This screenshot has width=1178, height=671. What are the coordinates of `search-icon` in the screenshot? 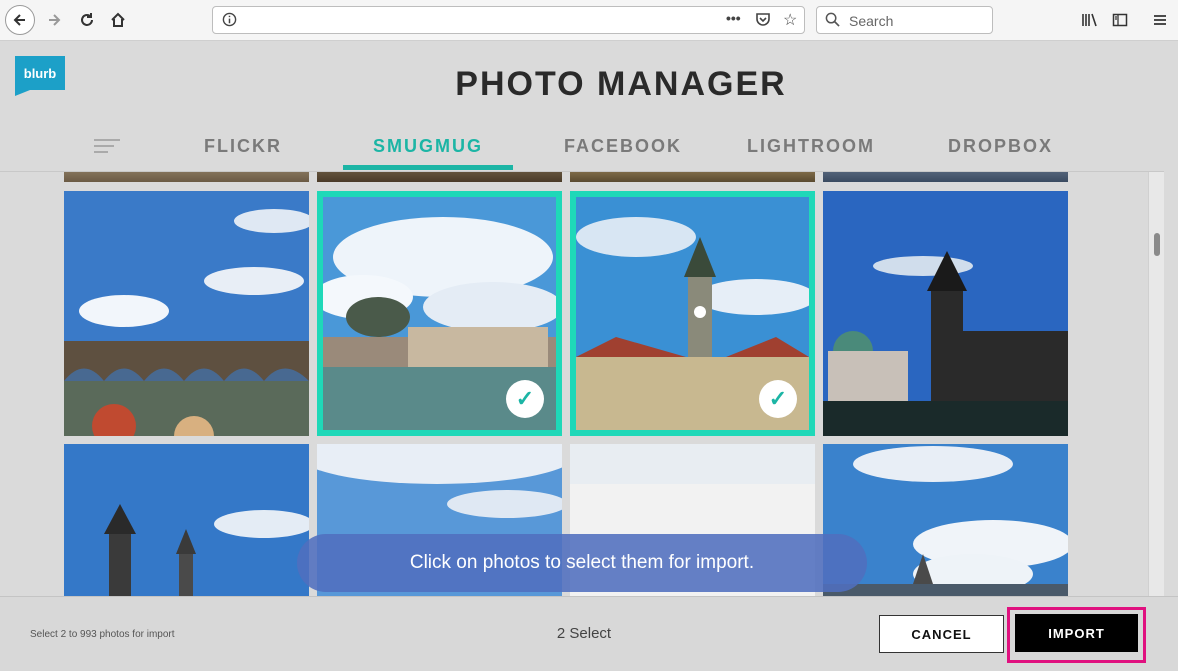 It's located at (832, 21).